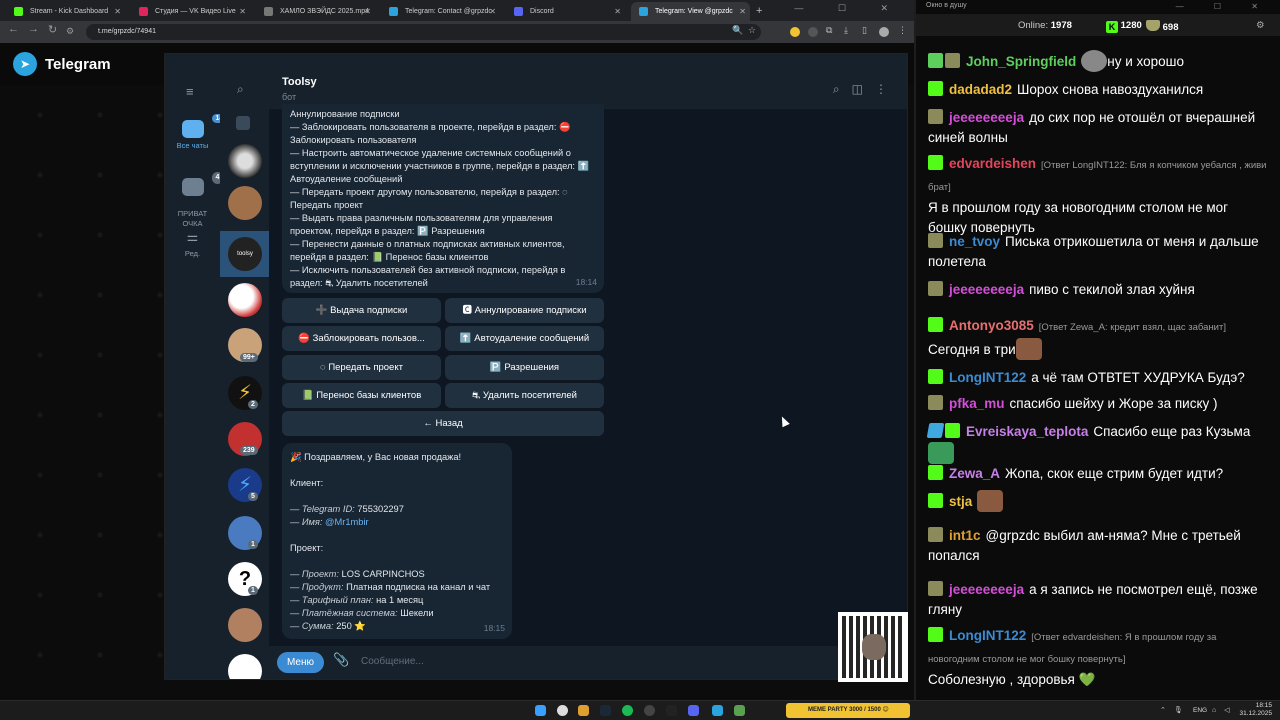 Image resolution: width=1280 pixels, height=720 pixels. Describe the element at coordinates (194, 198) in the screenshot. I see `folder-private: 4 ПРИВАТ ОЧКА` at that location.